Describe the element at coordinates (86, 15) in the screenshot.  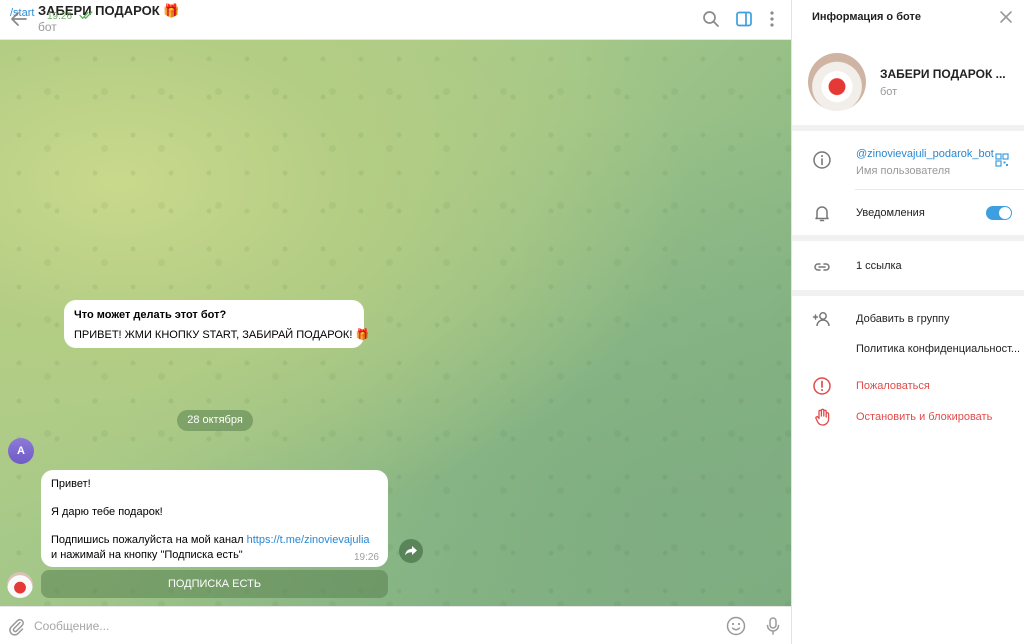
I see `double-check-icon` at that location.